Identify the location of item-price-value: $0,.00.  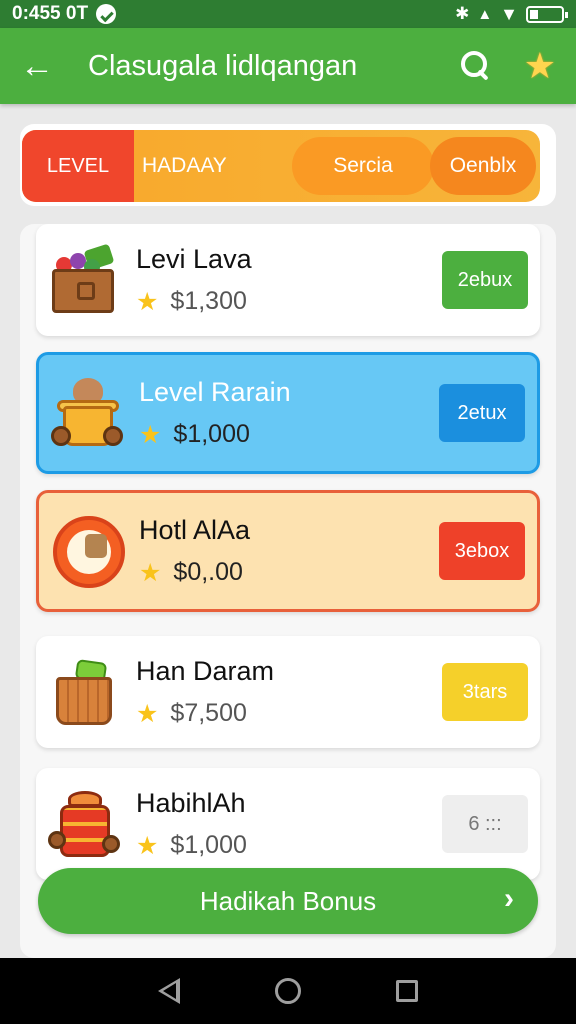
(208, 572).